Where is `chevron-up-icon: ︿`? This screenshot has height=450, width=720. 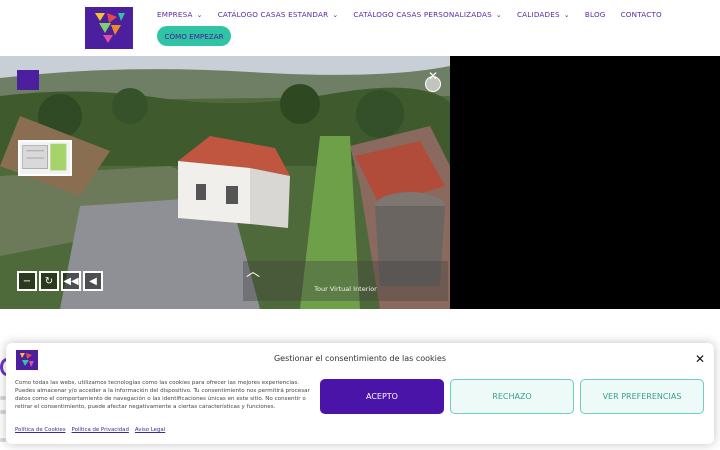
chevron-up-icon: ︿ is located at coordinates (256, 272).